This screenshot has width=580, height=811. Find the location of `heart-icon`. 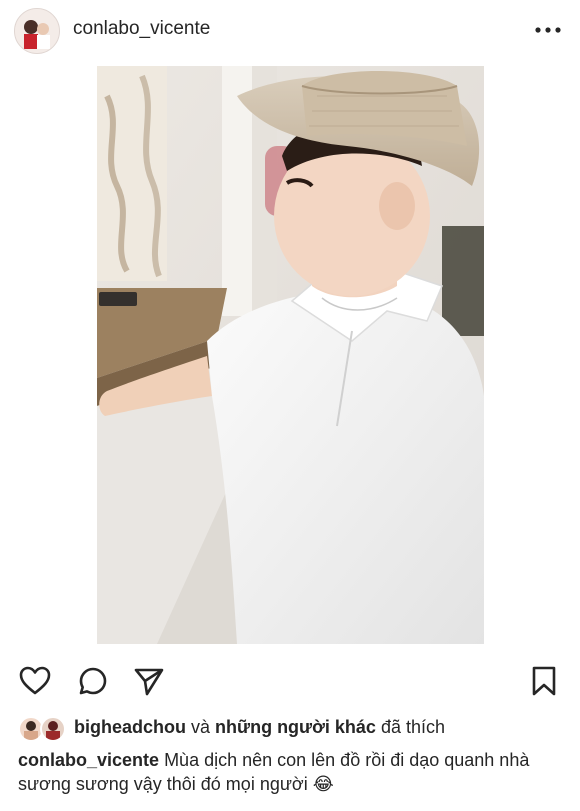

heart-icon is located at coordinates (35, 681).